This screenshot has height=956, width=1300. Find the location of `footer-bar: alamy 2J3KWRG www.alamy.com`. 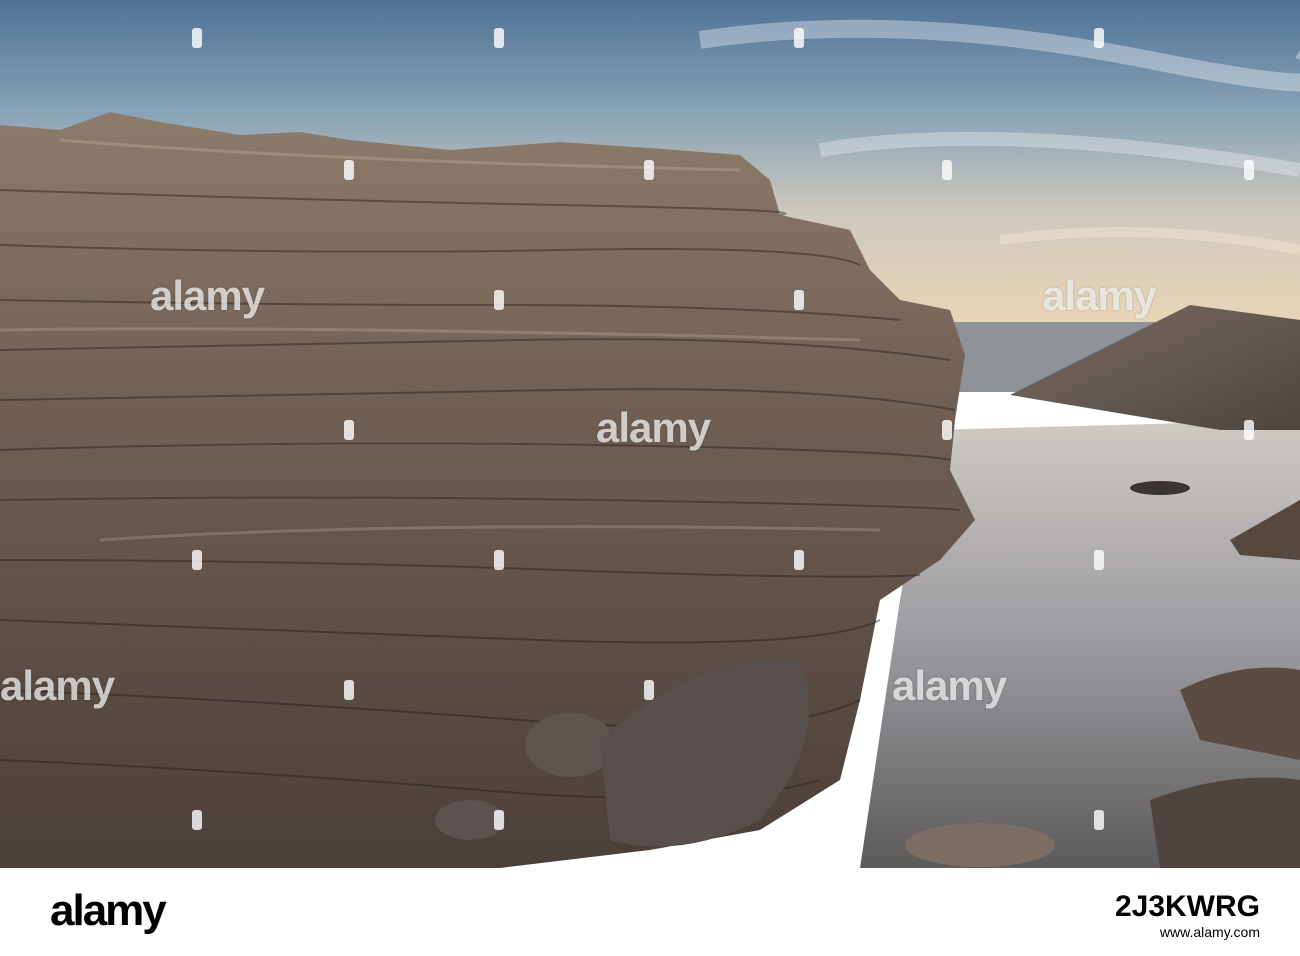

footer-bar: alamy 2J3KWRG www.alamy.com is located at coordinates (650, 912).